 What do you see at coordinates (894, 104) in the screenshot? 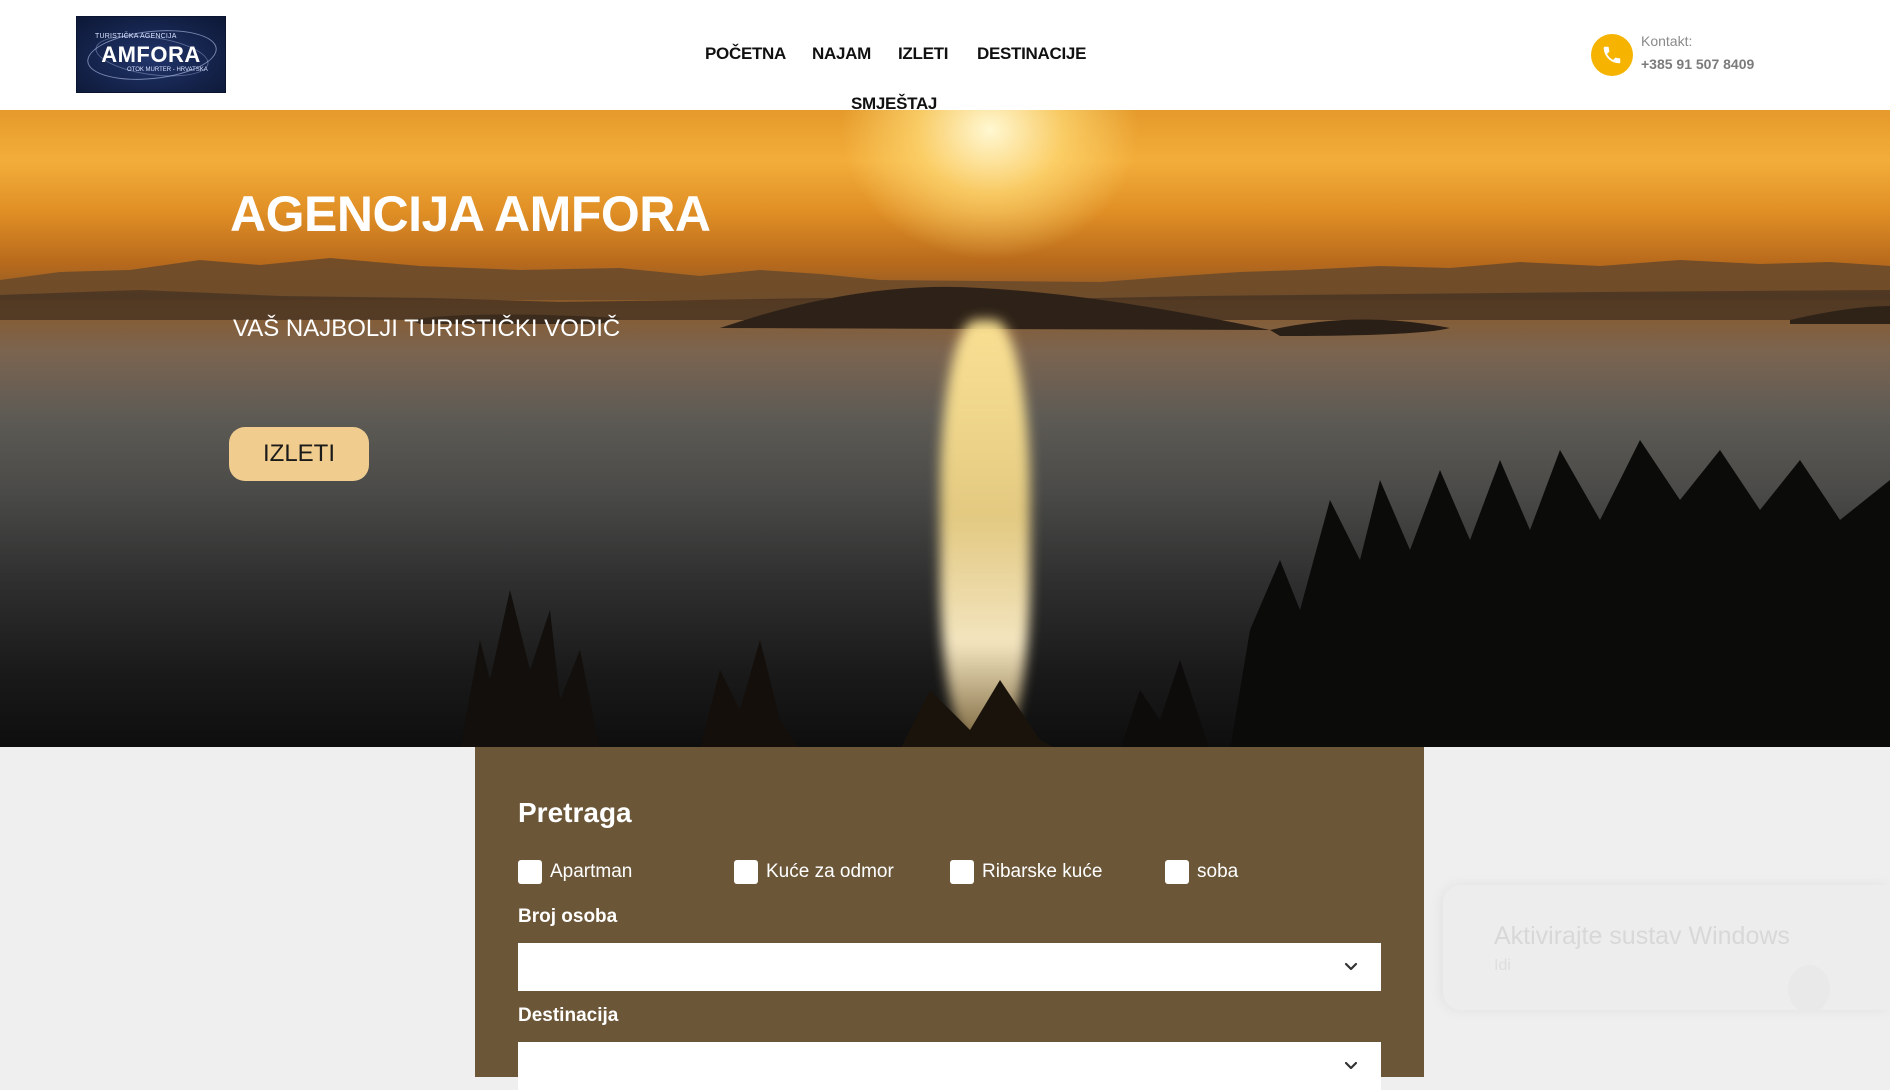
I see `nav-item-smjestaj: SMJEŠTAJ` at bounding box center [894, 104].